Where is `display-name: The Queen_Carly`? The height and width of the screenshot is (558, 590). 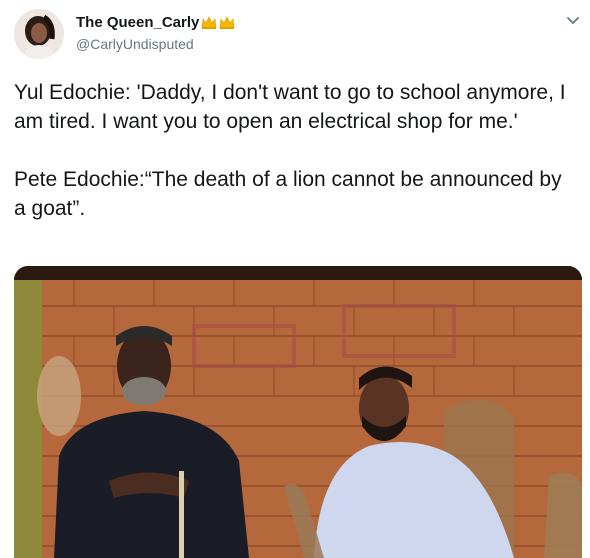
display-name: The Queen_Carly is located at coordinates (137, 22).